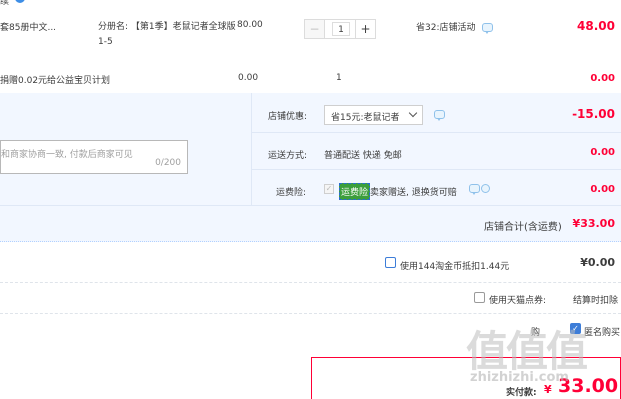 Image resolution: width=621 pixels, height=399 pixels. What do you see at coordinates (602, 189) in the screenshot?
I see `insurance-amount: 0.00` at bounding box center [602, 189].